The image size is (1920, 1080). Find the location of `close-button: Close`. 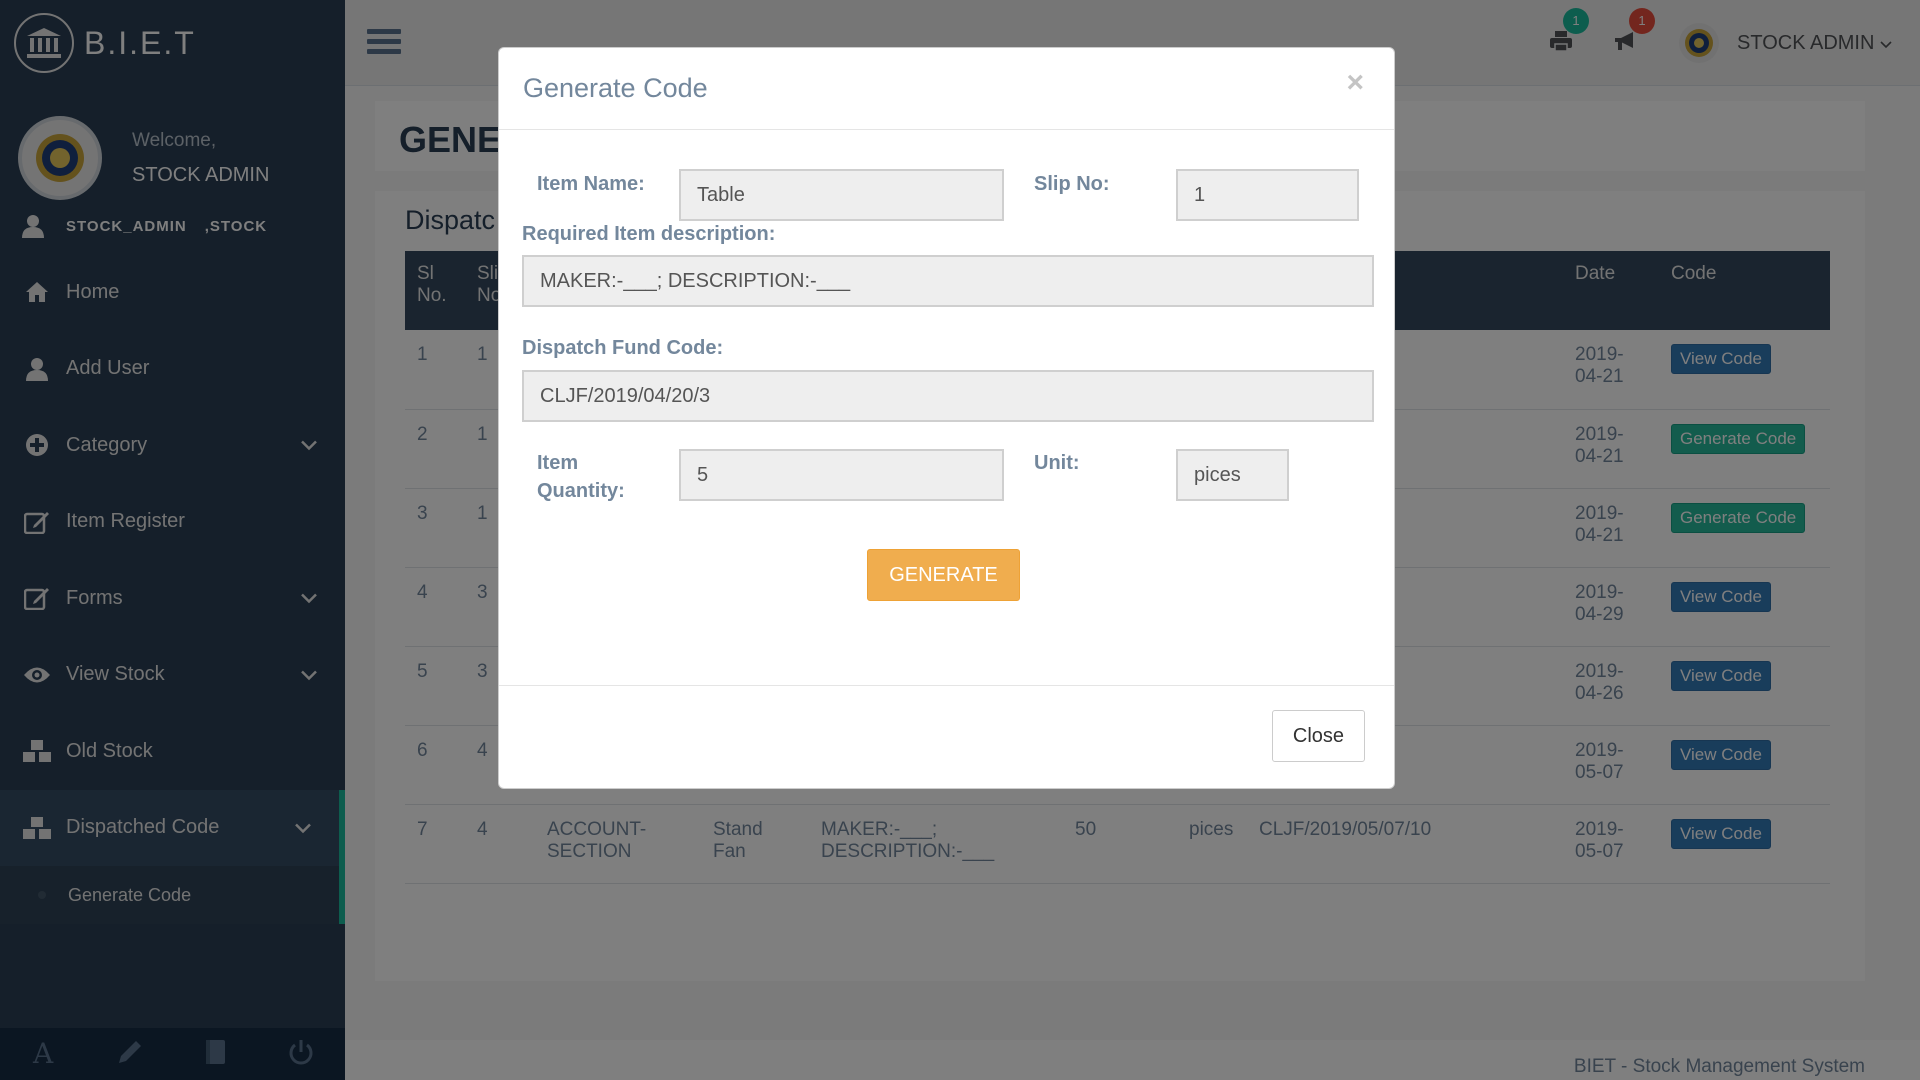

close-button: Close is located at coordinates (1318, 736).